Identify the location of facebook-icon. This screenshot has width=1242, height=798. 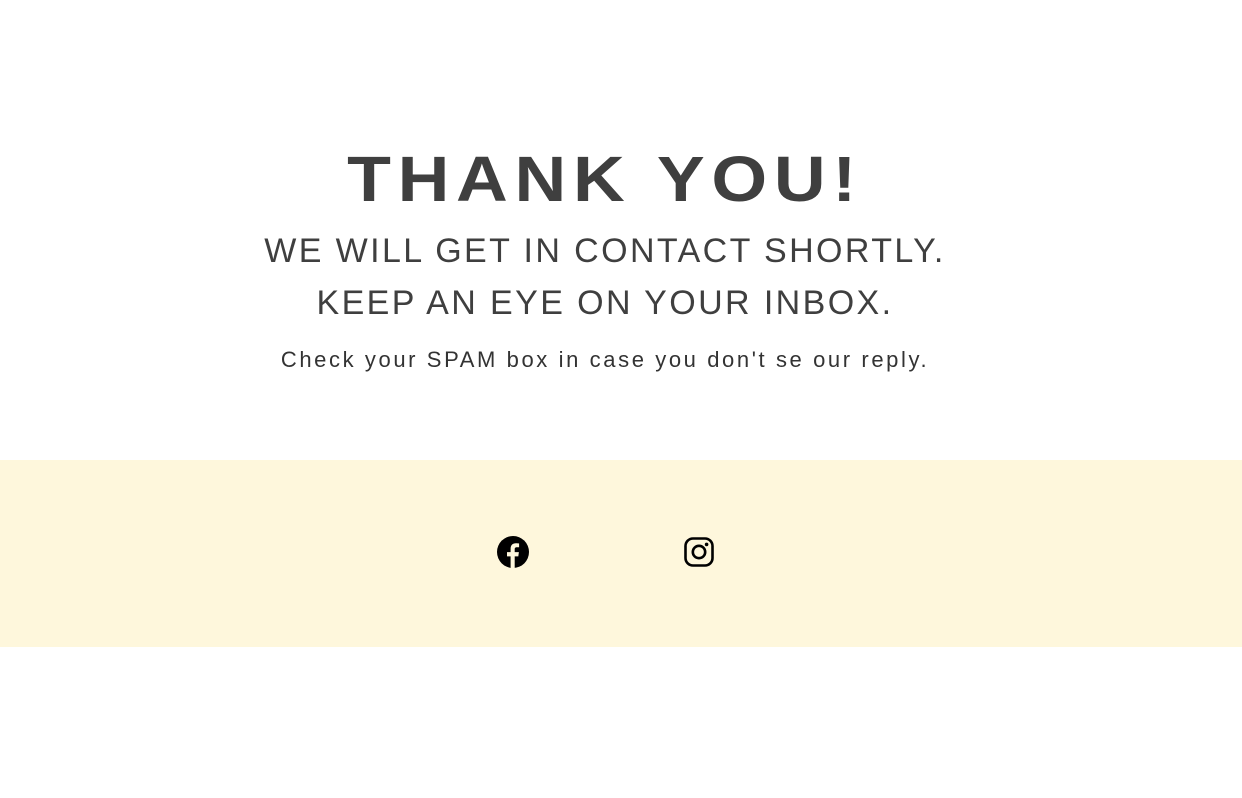
(513, 552).